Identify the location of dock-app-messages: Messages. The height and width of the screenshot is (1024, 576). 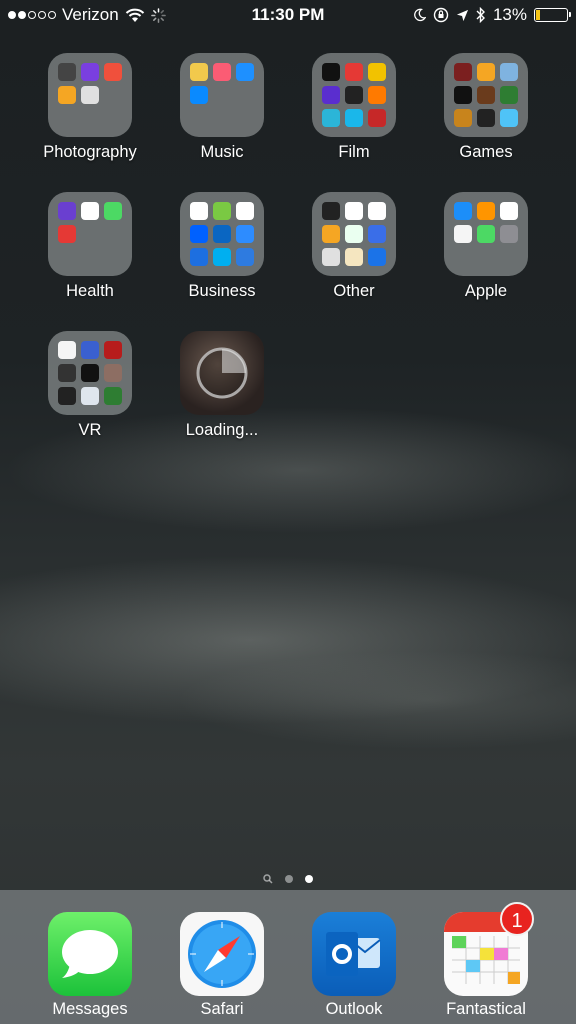
(90, 965).